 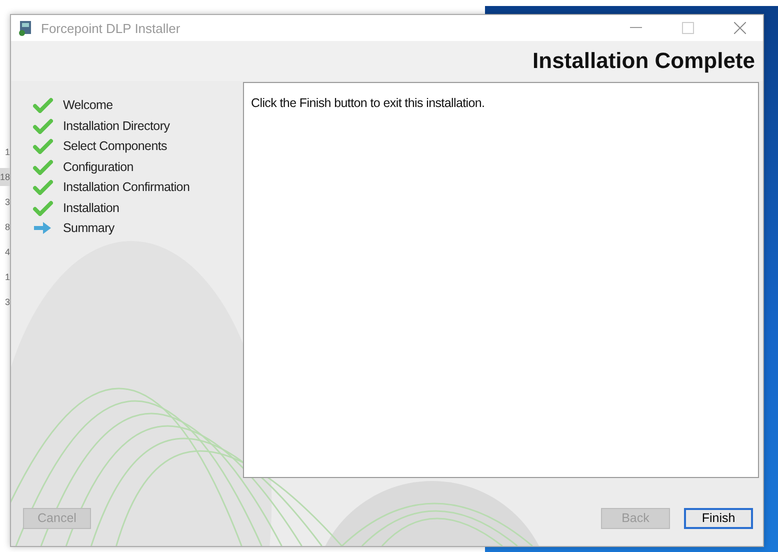 What do you see at coordinates (88, 105) in the screenshot?
I see `step-label: Welcome` at bounding box center [88, 105].